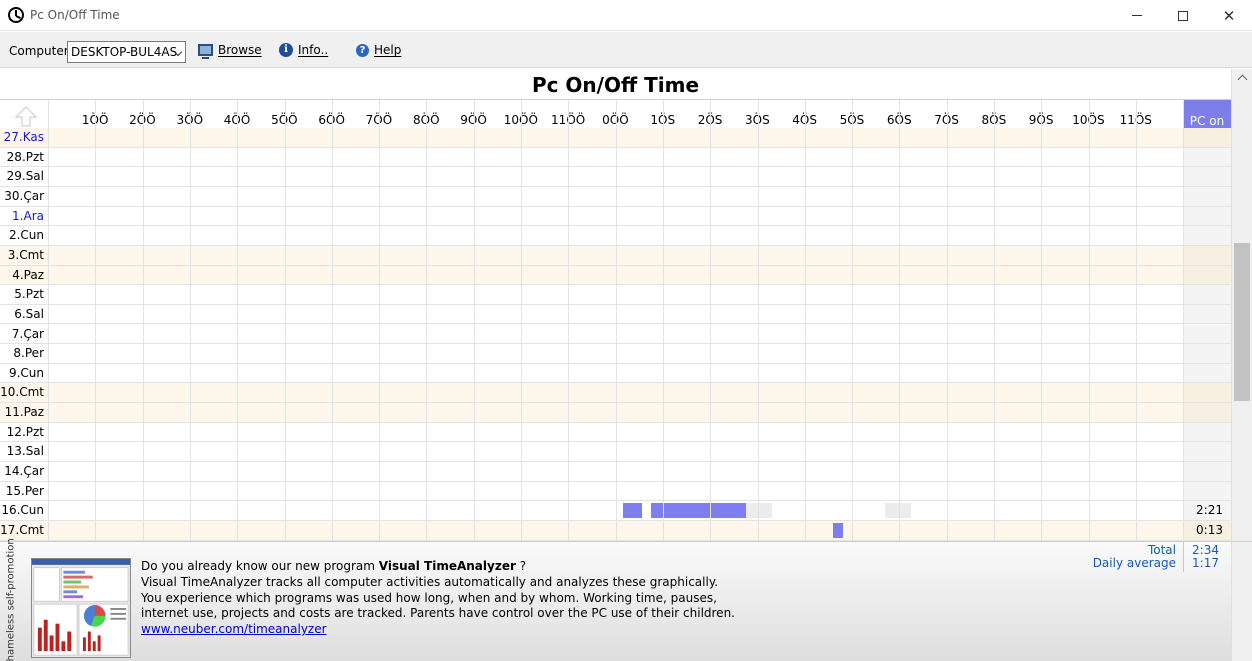 Image resolution: width=1252 pixels, height=661 pixels. What do you see at coordinates (1207, 510) in the screenshot?
I see `pc-on-value: 2:21` at bounding box center [1207, 510].